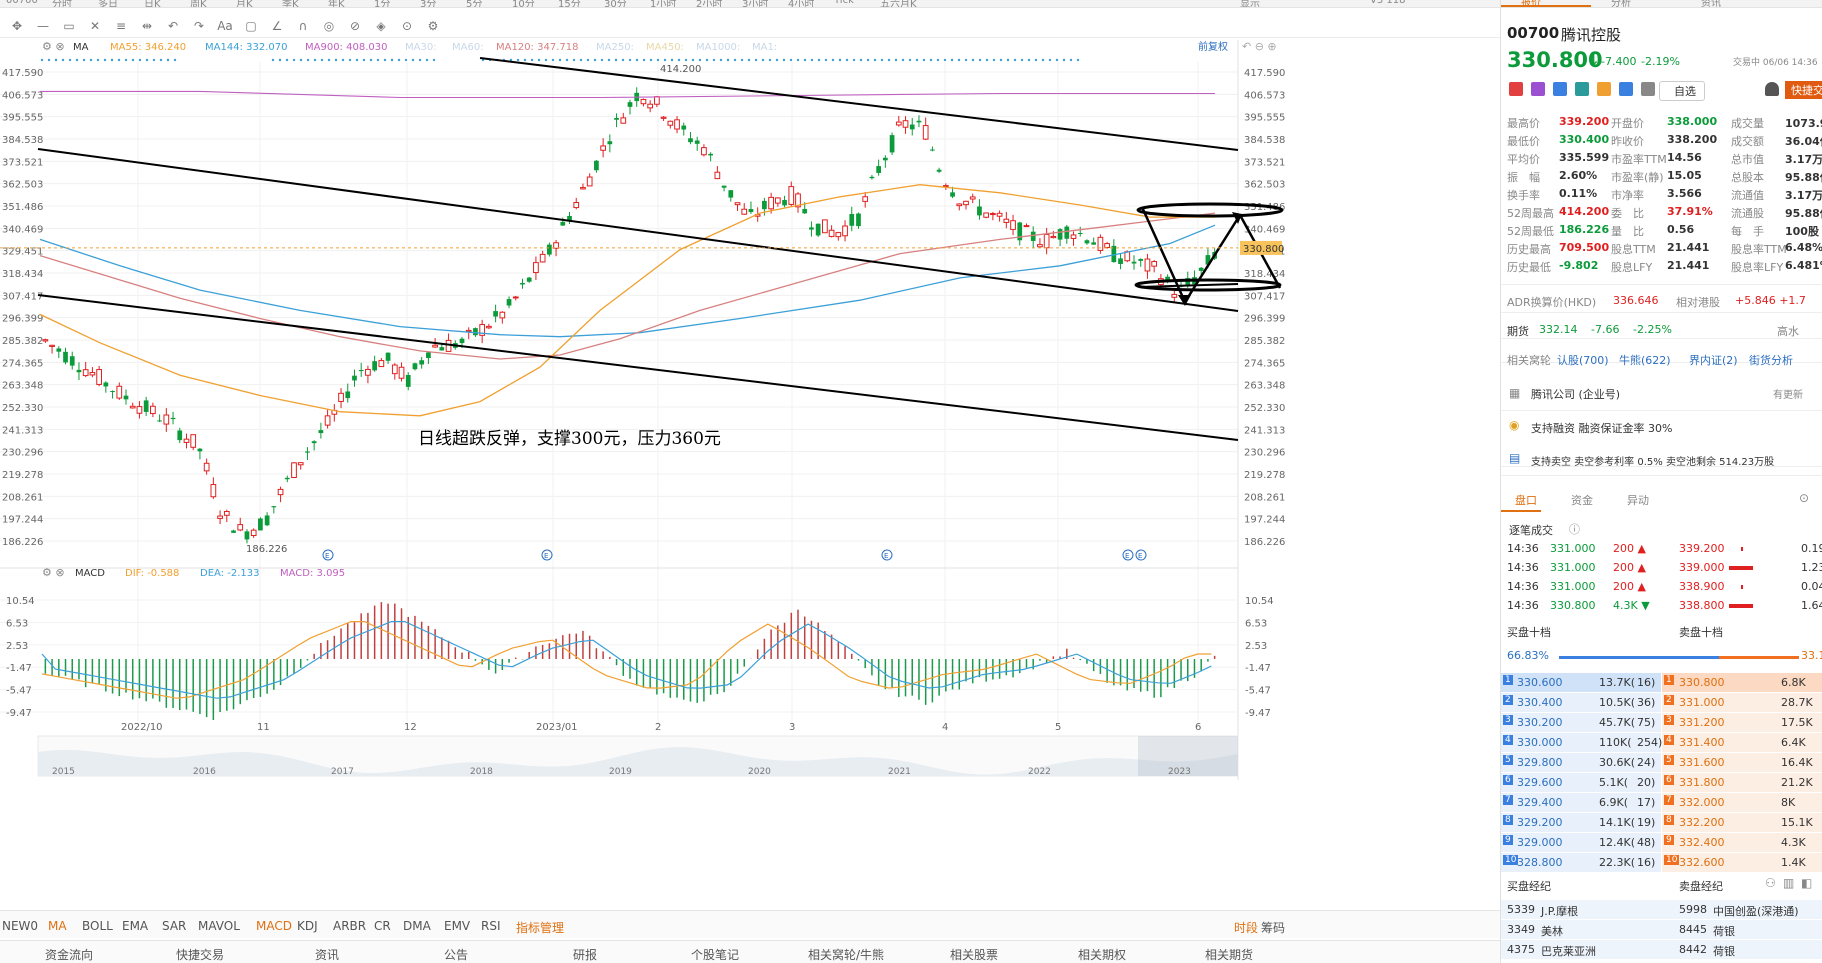  I want to click on parallel-icon: ≡, so click(121, 26).